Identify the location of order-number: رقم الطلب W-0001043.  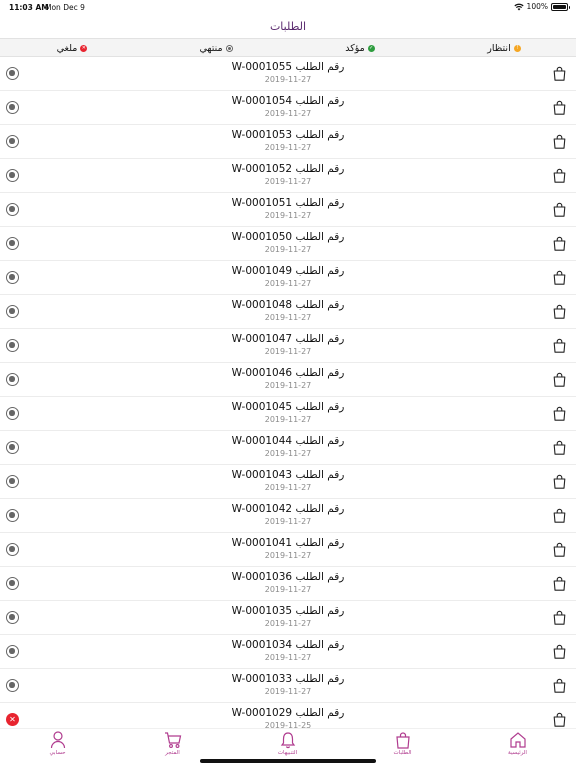
(288, 475).